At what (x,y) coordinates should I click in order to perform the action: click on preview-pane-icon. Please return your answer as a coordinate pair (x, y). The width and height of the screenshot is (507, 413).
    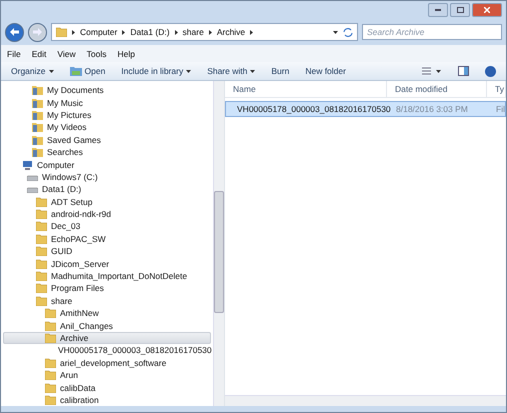
    Looking at the image, I should click on (463, 71).